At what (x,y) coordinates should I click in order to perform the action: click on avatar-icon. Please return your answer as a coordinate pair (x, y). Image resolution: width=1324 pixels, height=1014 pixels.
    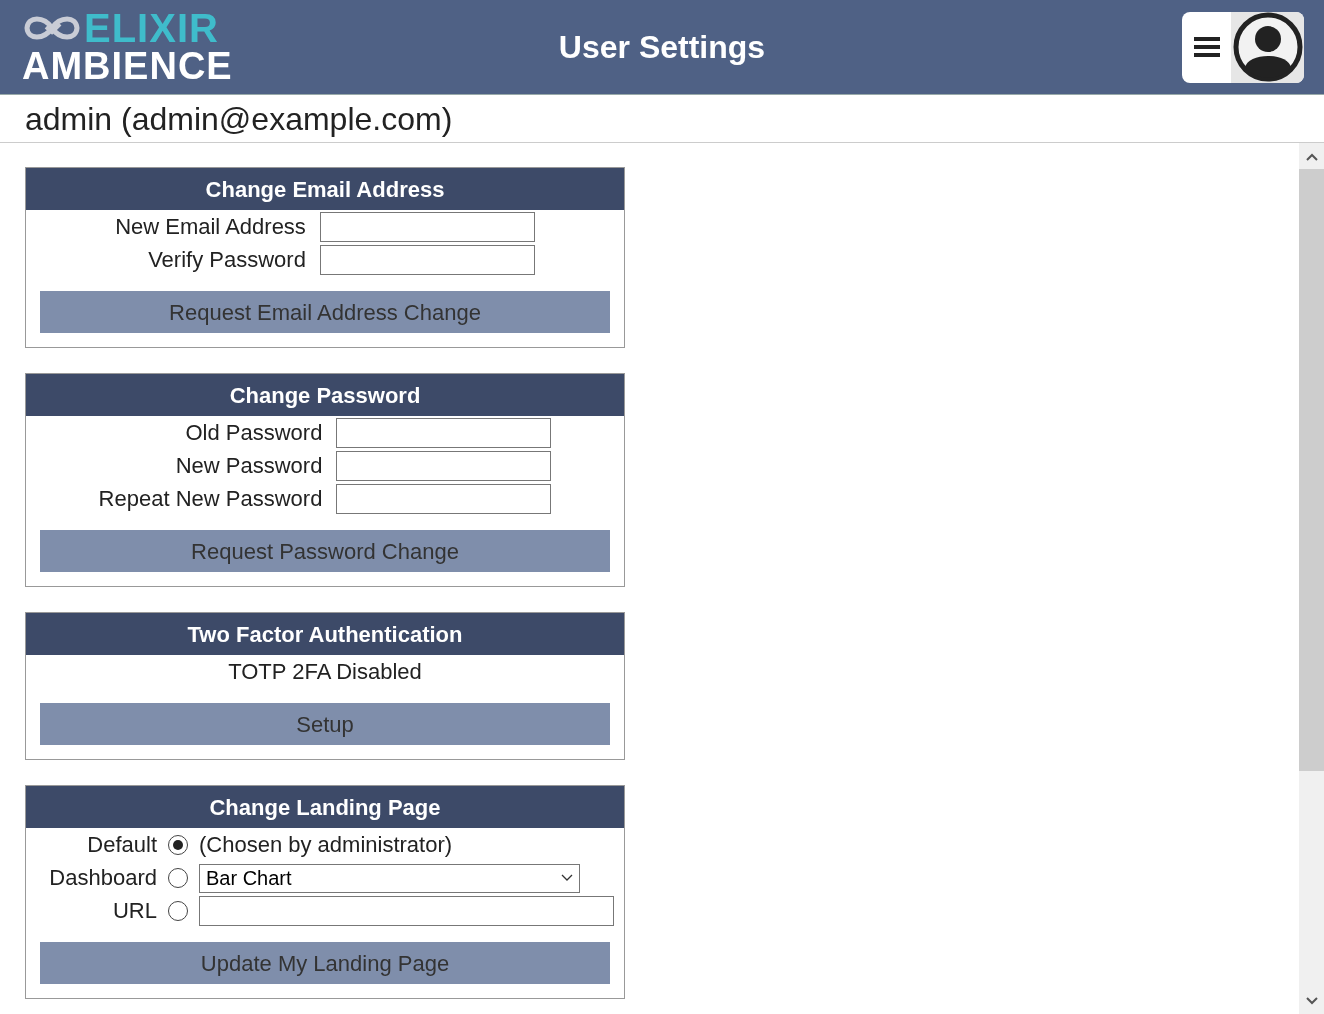
    Looking at the image, I should click on (1267, 47).